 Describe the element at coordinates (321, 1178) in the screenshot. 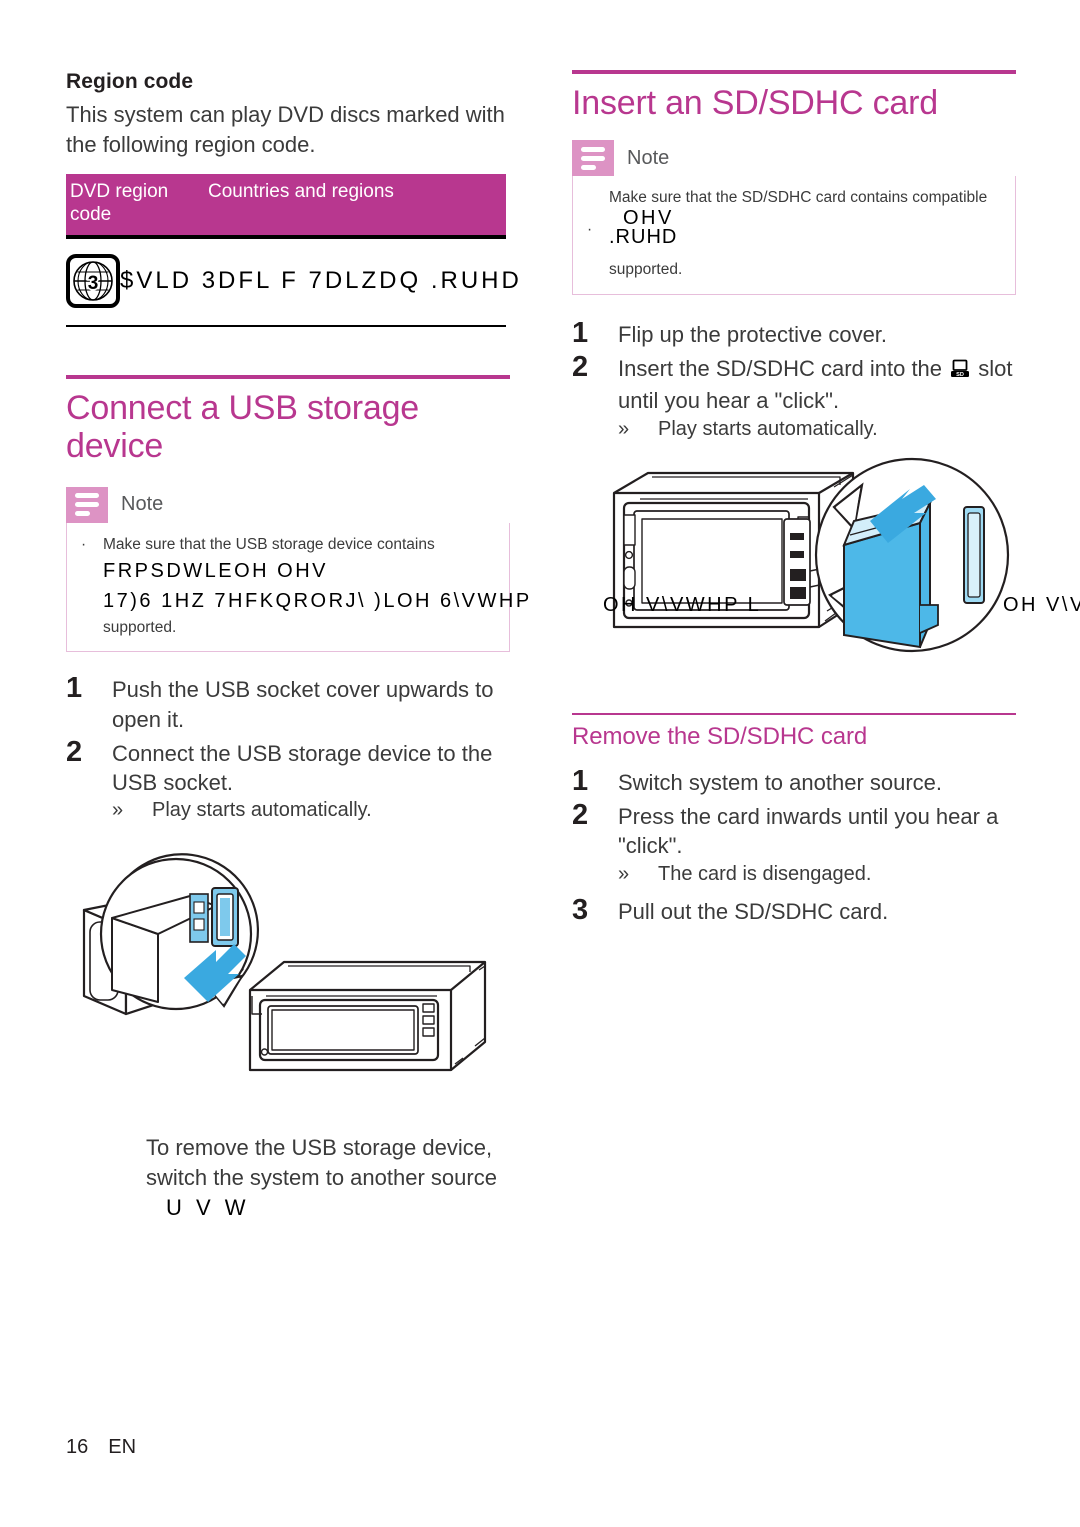

I see `tail-note-line2: switch the system to another source` at that location.